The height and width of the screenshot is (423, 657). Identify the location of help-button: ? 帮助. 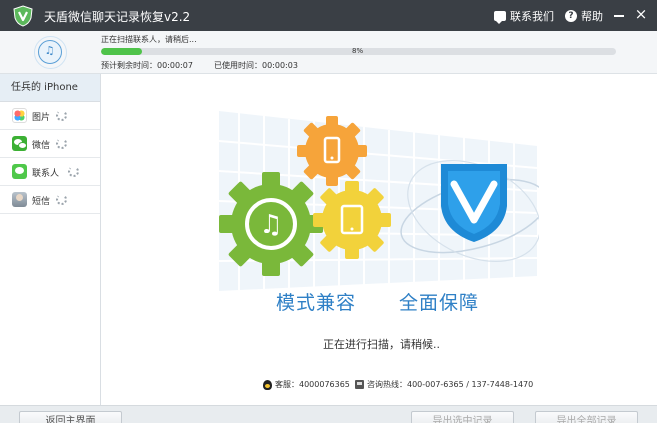
(584, 16).